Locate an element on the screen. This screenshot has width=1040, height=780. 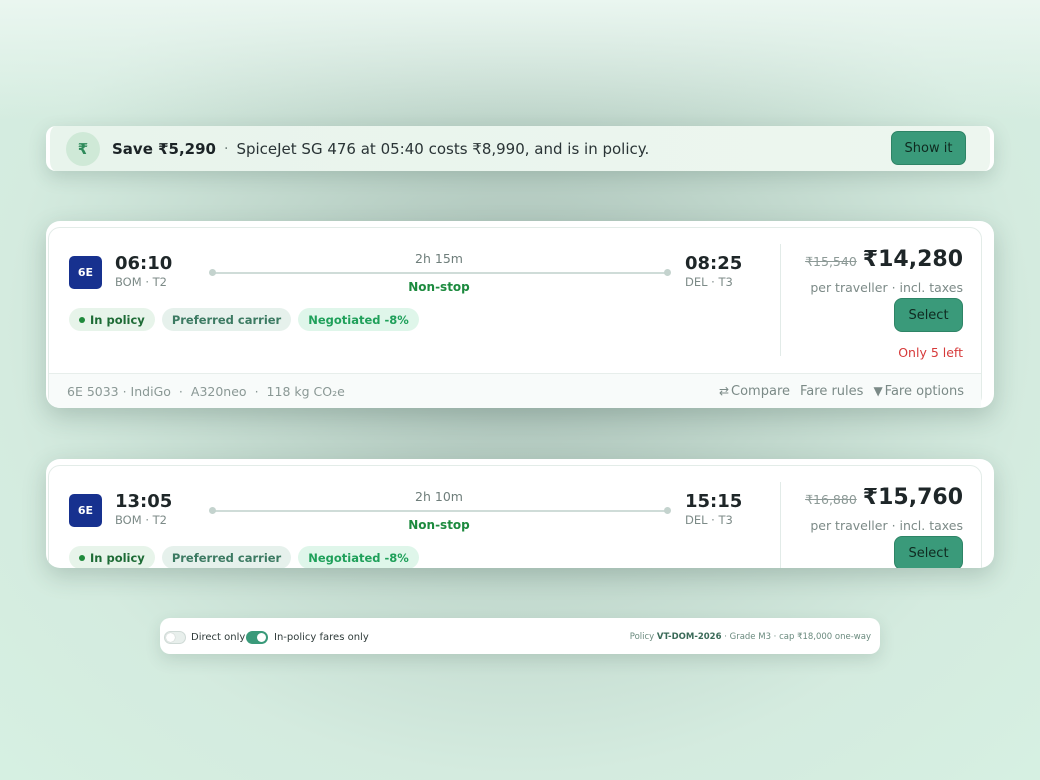
savings-amount: Save ₹5,290 is located at coordinates (164, 148).